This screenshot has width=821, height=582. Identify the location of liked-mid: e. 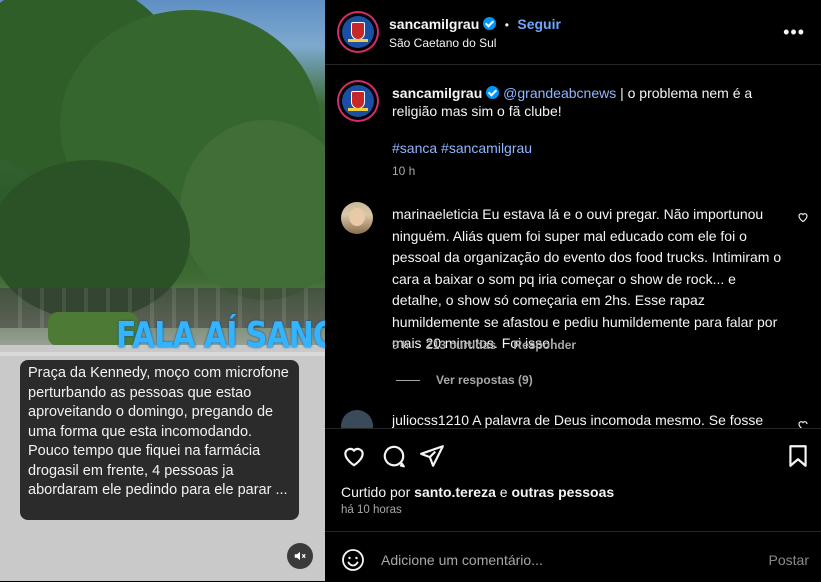
(503, 492).